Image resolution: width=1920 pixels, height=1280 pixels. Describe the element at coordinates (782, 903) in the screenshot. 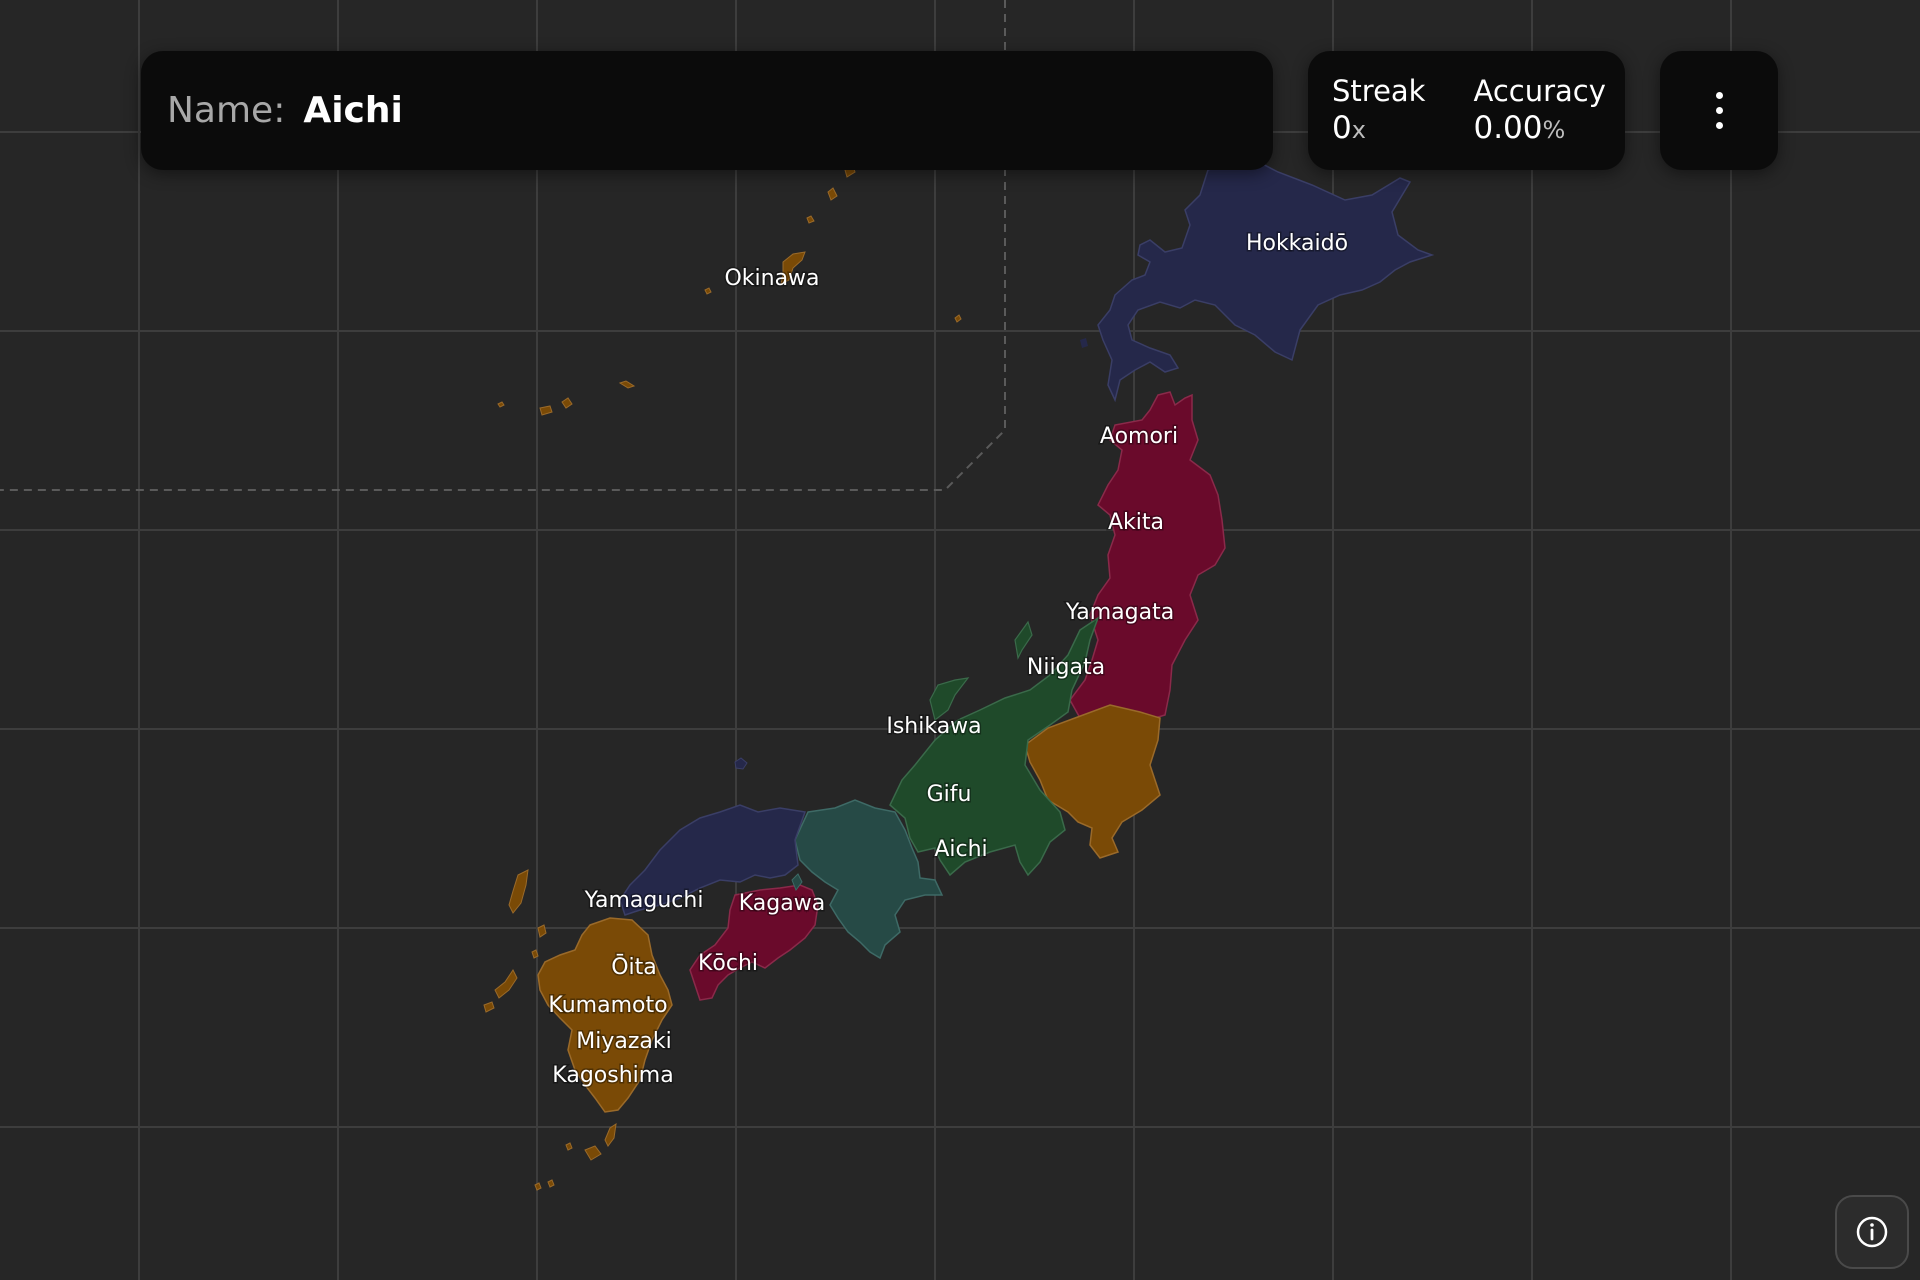

I see `label-kagawa: Kagawa` at that location.